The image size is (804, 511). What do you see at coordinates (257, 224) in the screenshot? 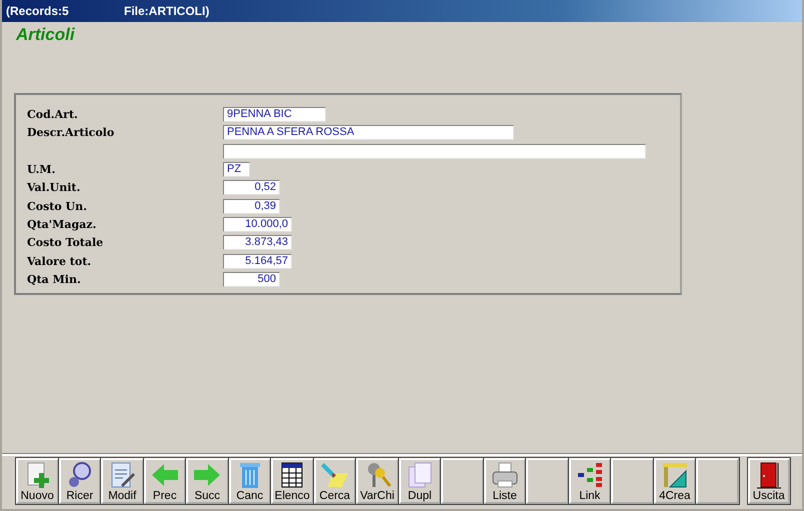
I see `input-field: 10.000,0` at bounding box center [257, 224].